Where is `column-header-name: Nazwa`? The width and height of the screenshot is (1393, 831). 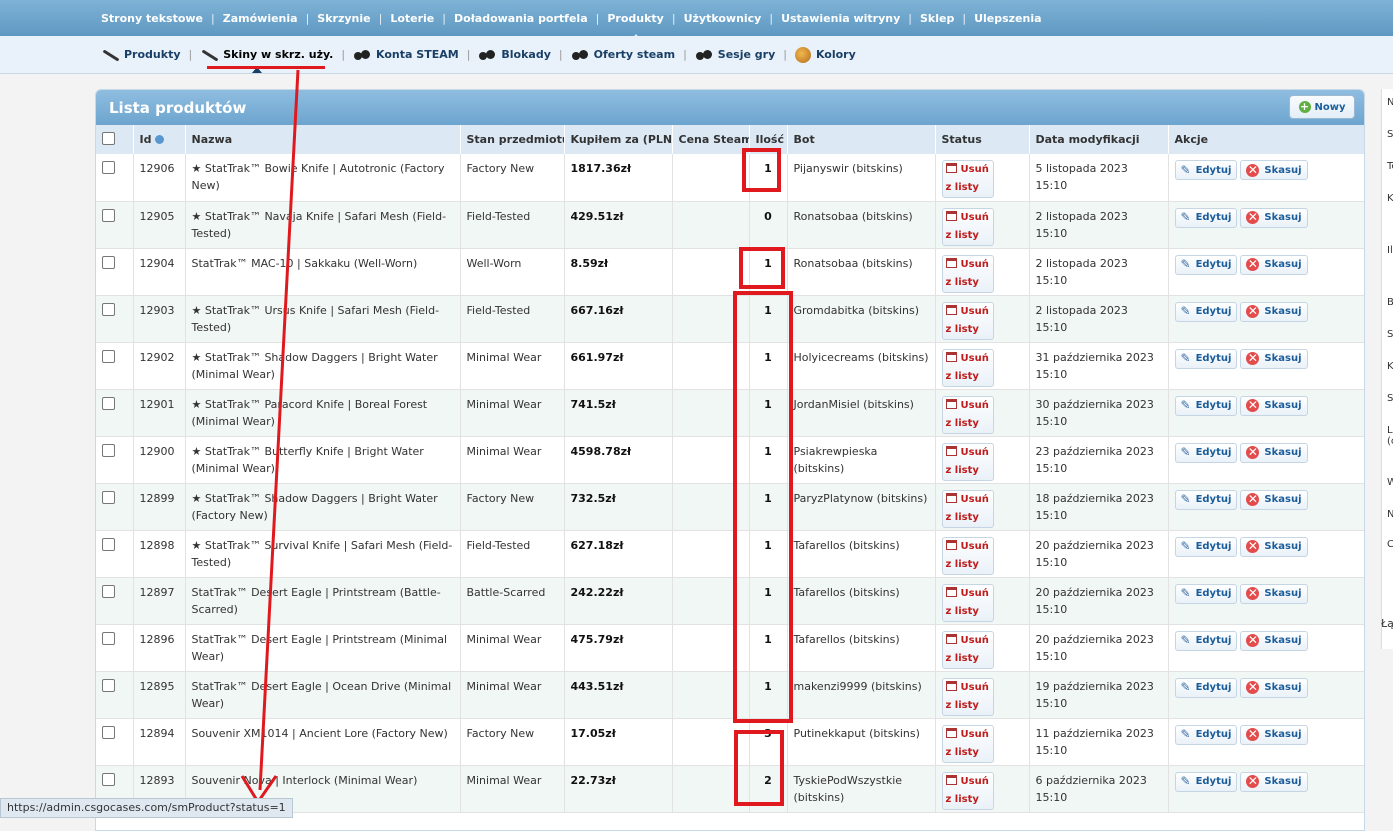 column-header-name: Nazwa is located at coordinates (323, 139).